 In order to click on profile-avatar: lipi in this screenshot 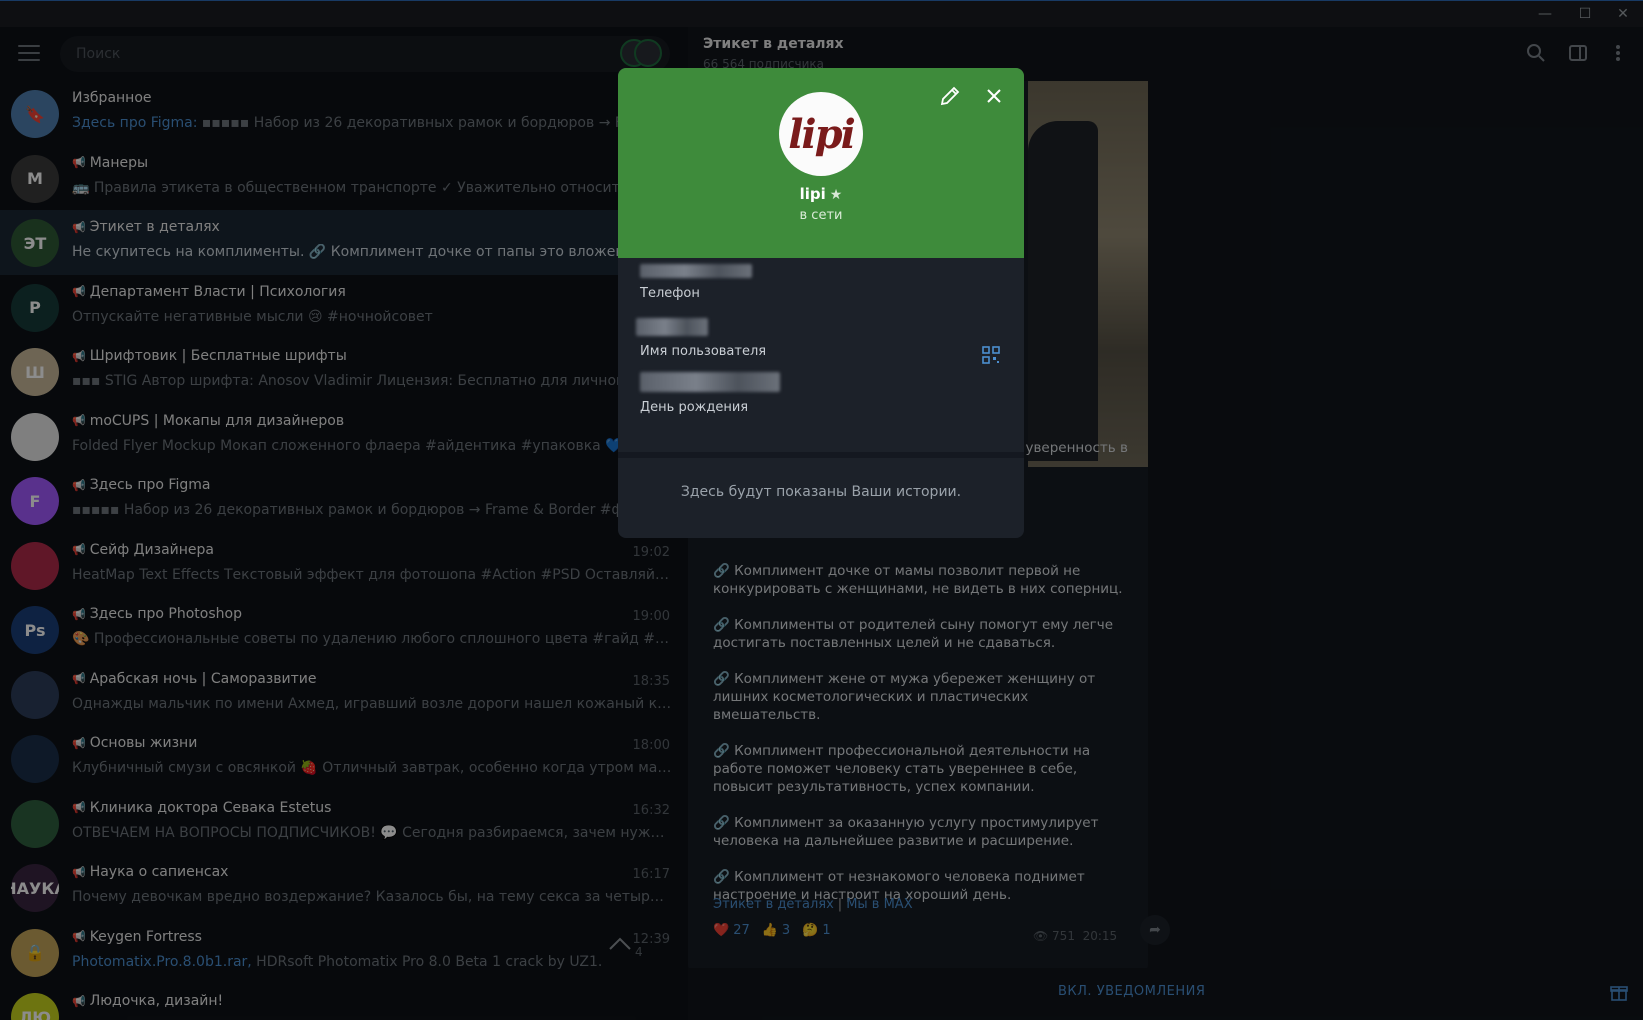, I will do `click(821, 134)`.